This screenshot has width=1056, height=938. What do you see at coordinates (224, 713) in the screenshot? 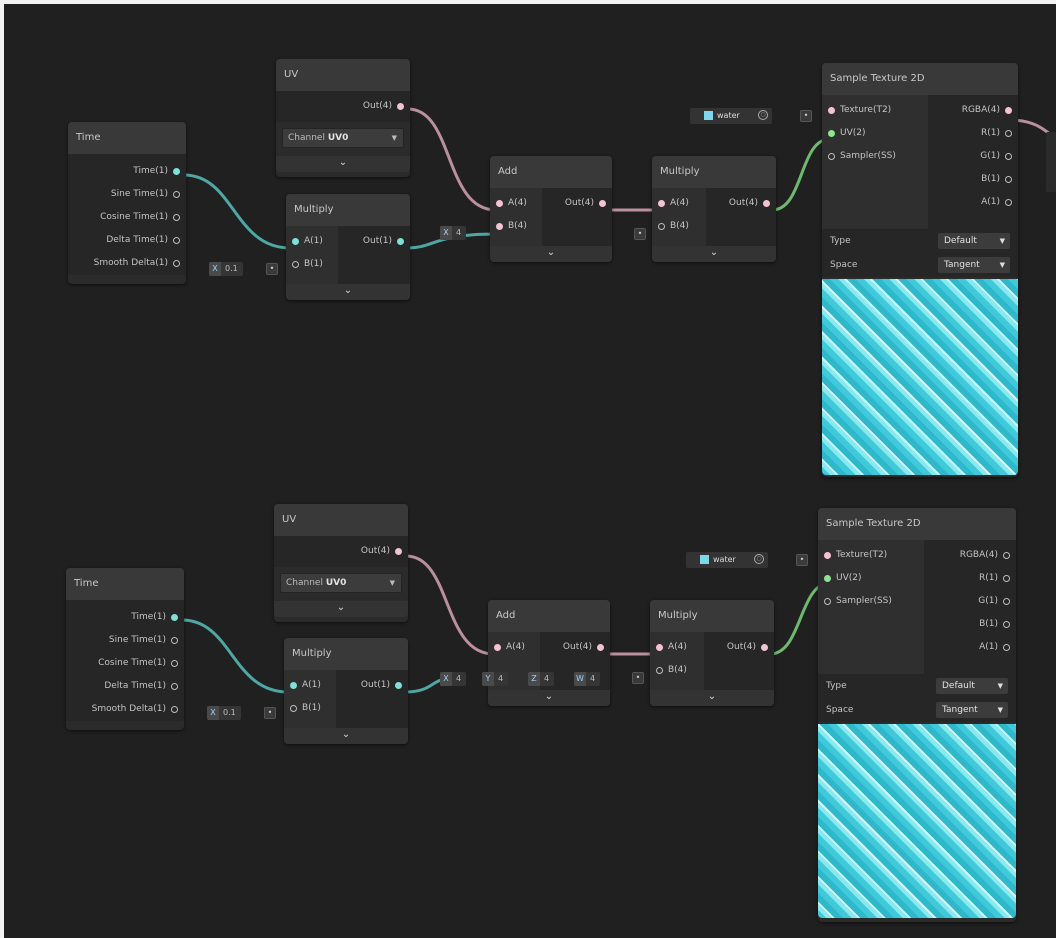
I see `multiply-b-default-field: X 0.1` at bounding box center [224, 713].